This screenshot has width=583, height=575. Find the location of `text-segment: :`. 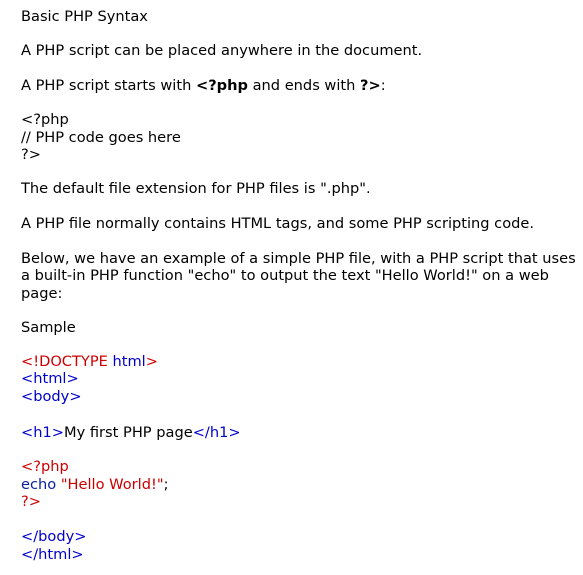

text-segment: : is located at coordinates (383, 85).